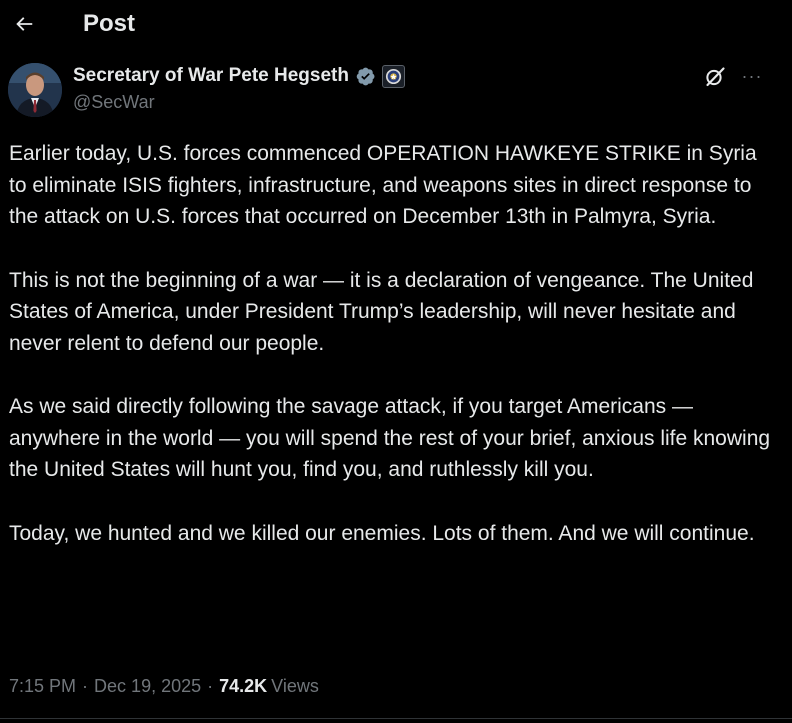 The image size is (792, 723). I want to click on grok-button, so click(715, 77).